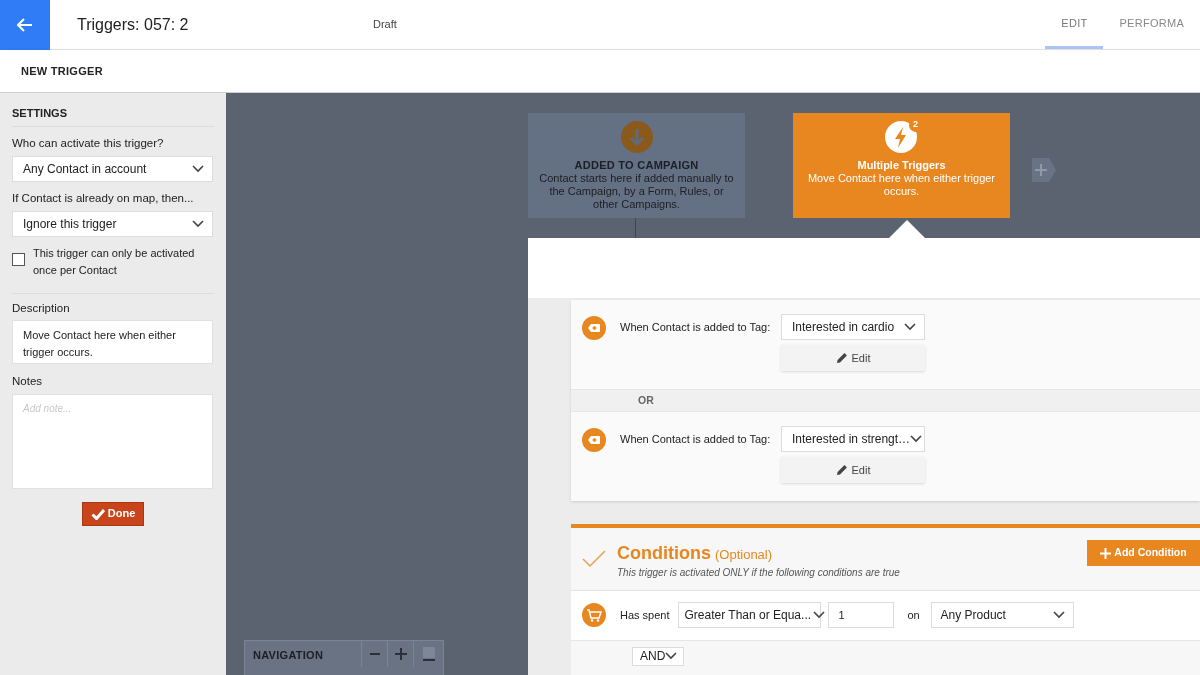 The height and width of the screenshot is (675, 1200). I want to click on down-arrow-circle-icon, so click(636, 137).